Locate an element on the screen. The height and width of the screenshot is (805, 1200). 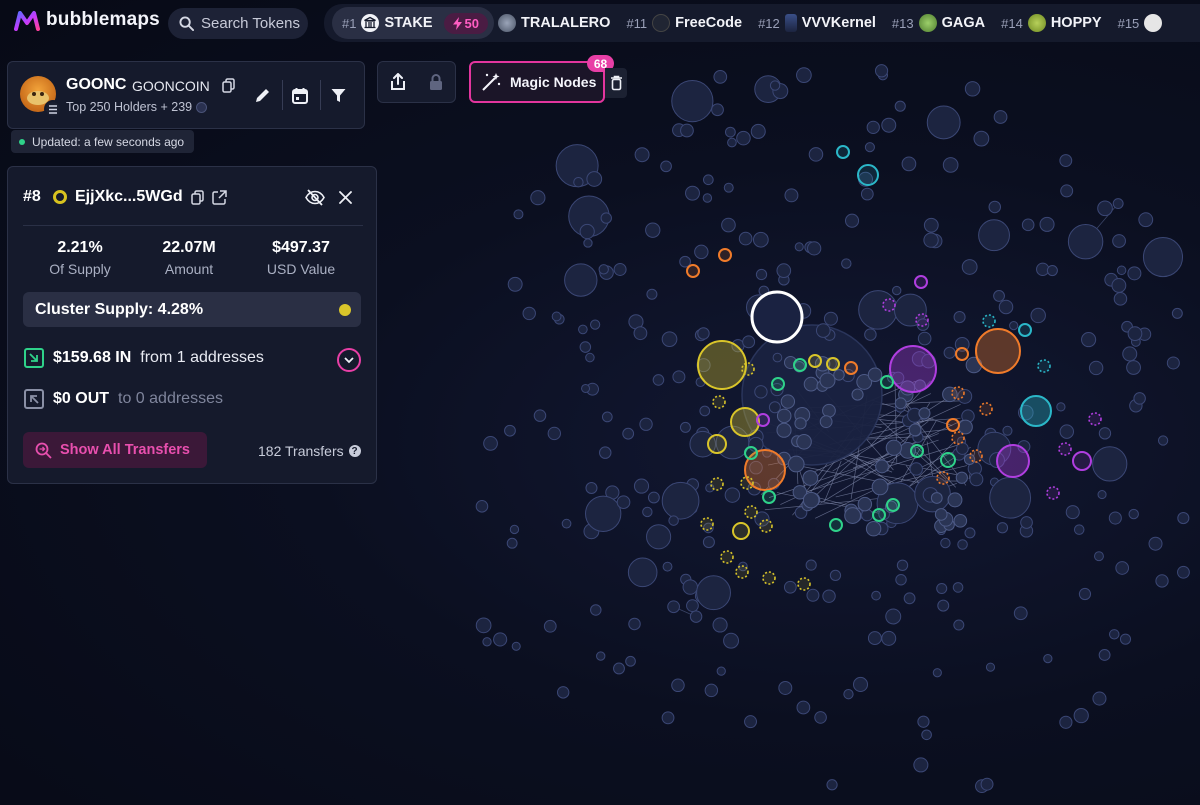
filter-button is located at coordinates (338, 95).